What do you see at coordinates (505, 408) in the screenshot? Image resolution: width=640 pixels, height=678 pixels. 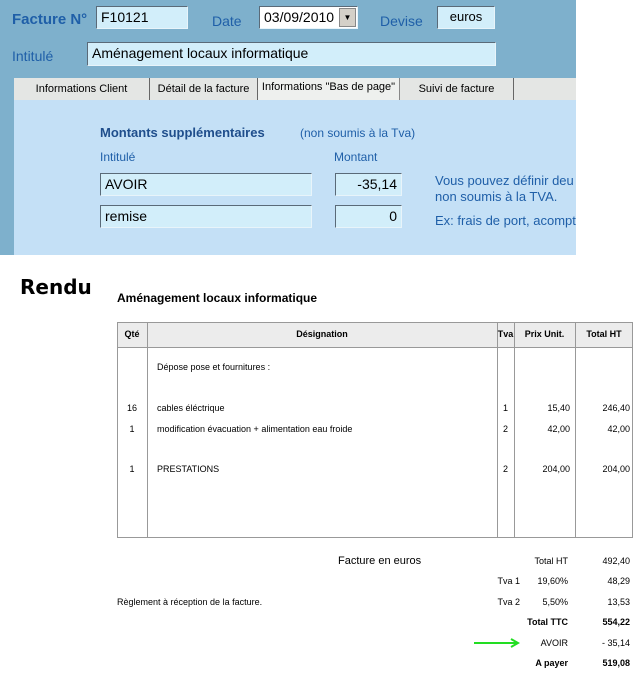 I see `cell-tva: 1` at bounding box center [505, 408].